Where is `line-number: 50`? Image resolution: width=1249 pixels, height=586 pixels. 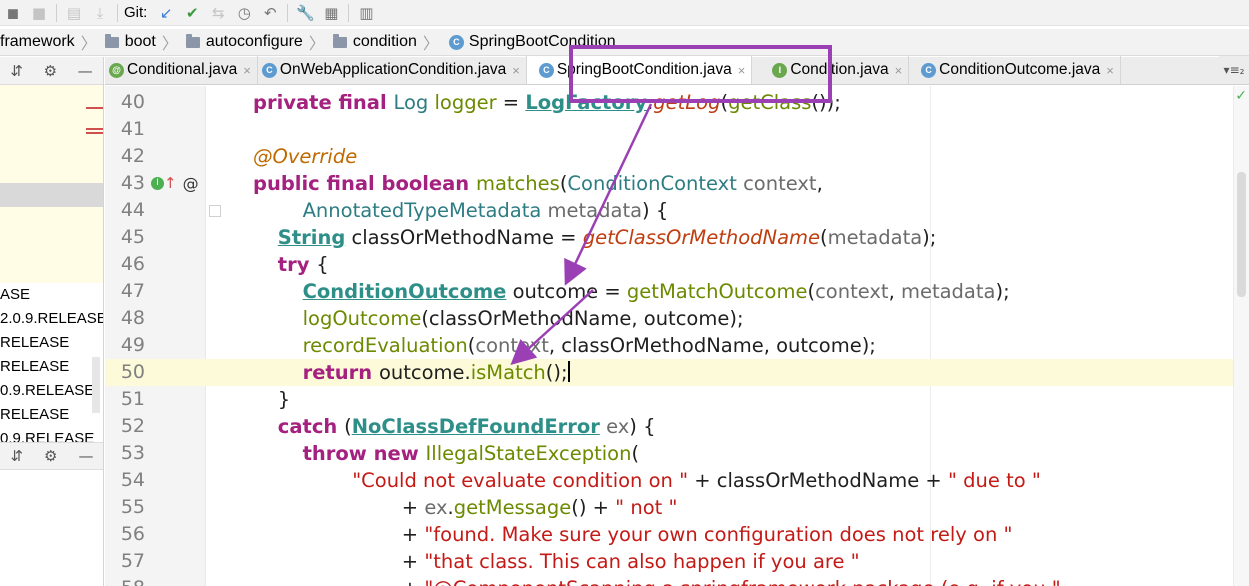
line-number: 50 is located at coordinates (125, 372).